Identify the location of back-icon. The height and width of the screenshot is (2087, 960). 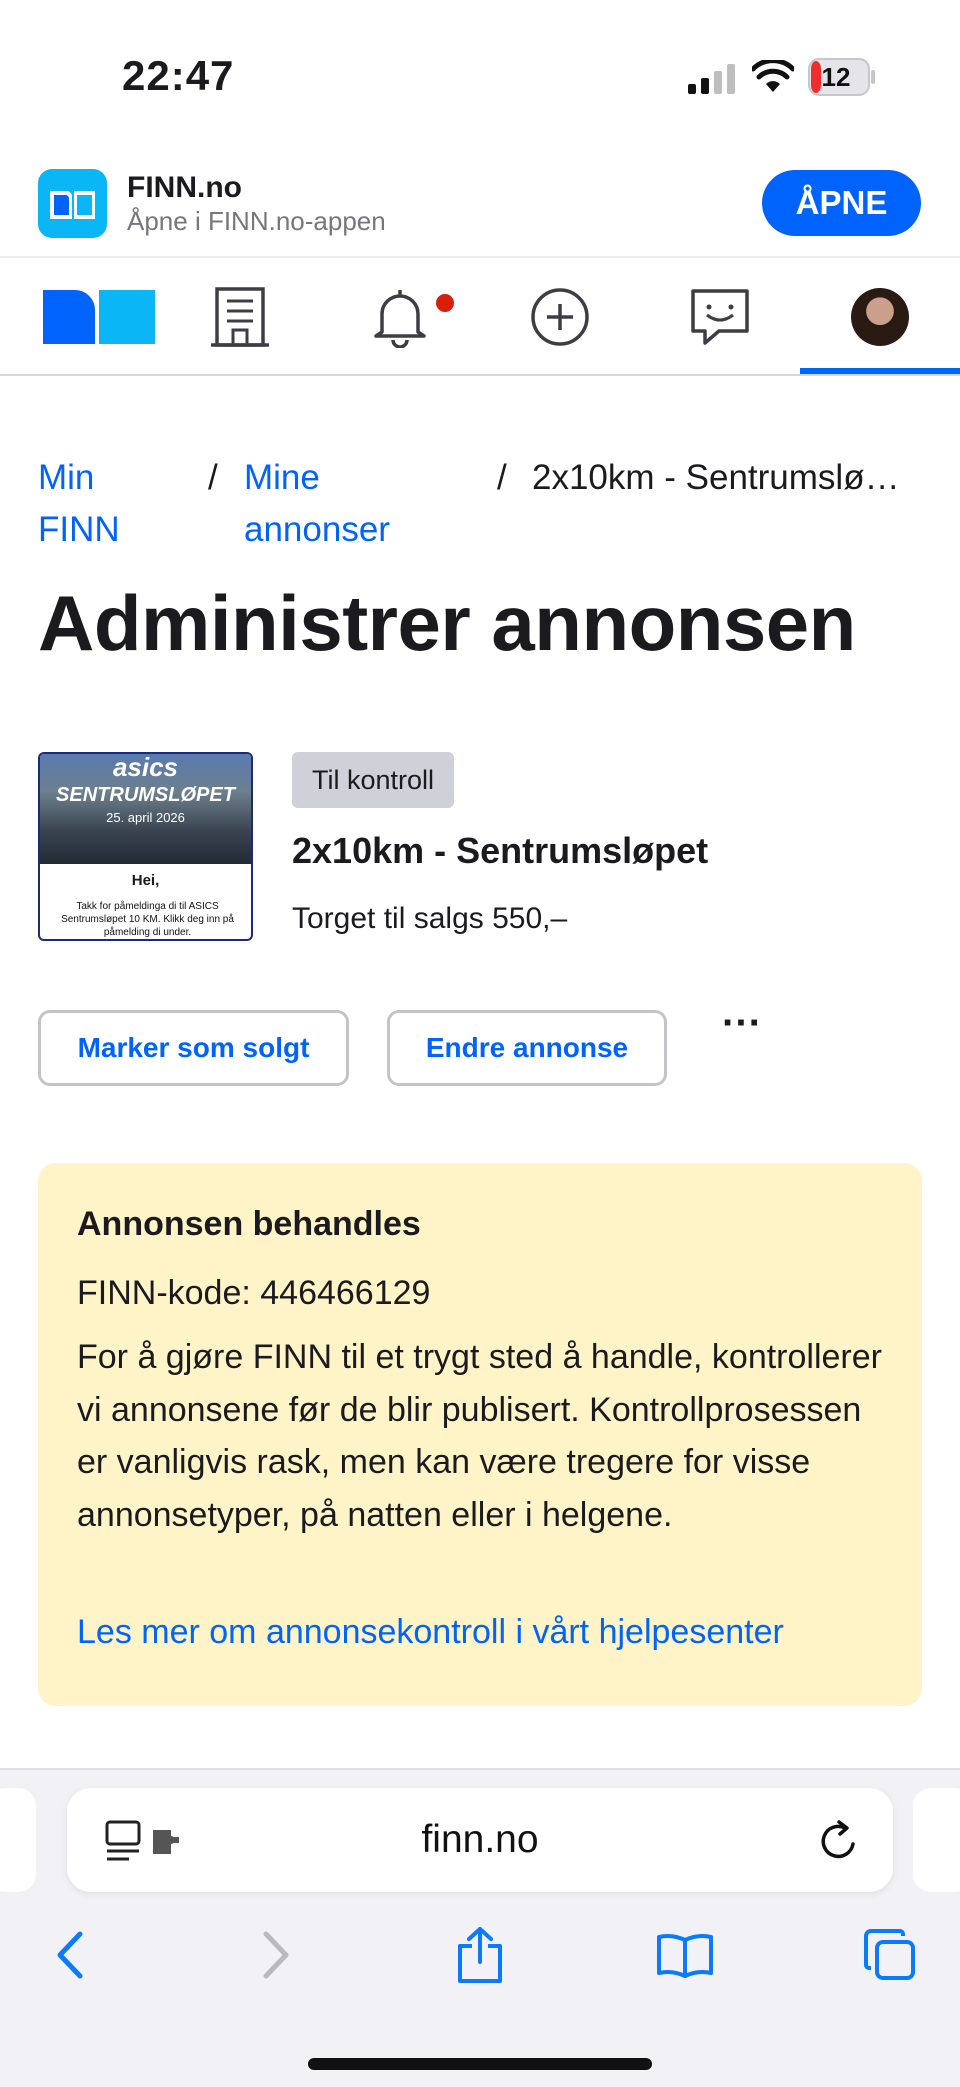
(70, 1955).